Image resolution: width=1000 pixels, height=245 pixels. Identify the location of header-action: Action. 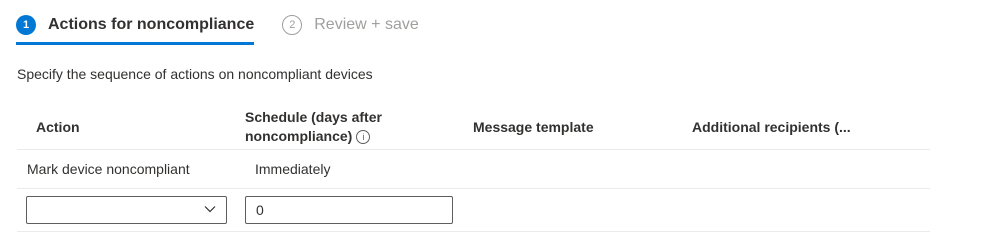
(58, 126).